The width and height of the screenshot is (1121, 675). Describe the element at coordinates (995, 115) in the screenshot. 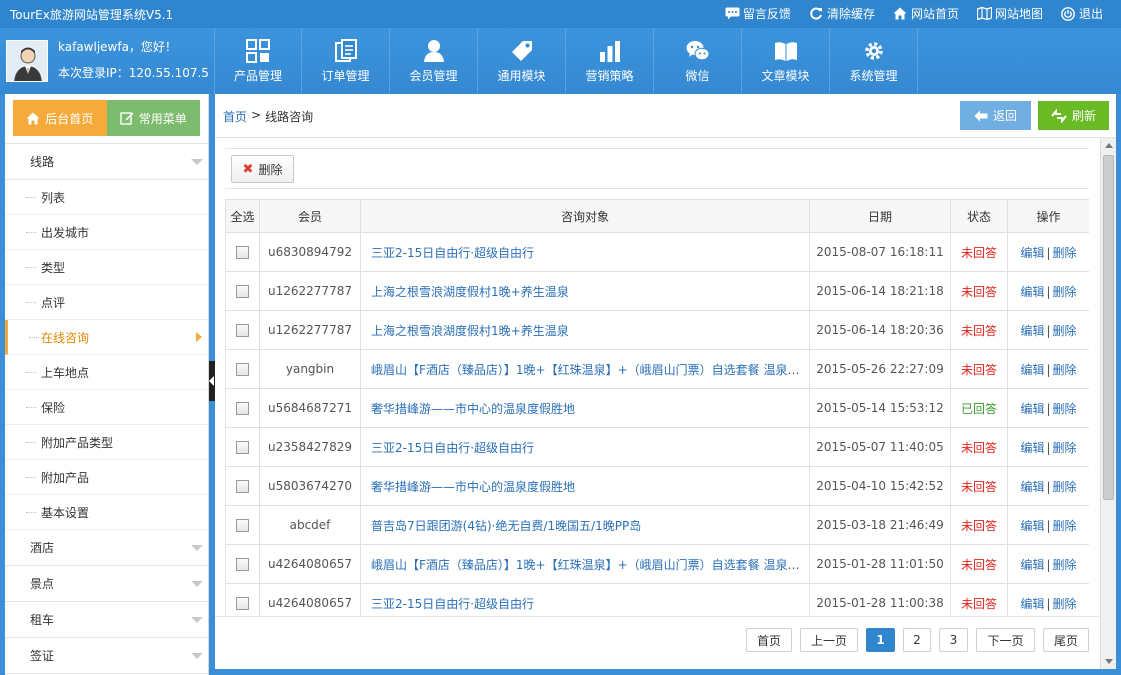

I see `back-button: 返回` at that location.